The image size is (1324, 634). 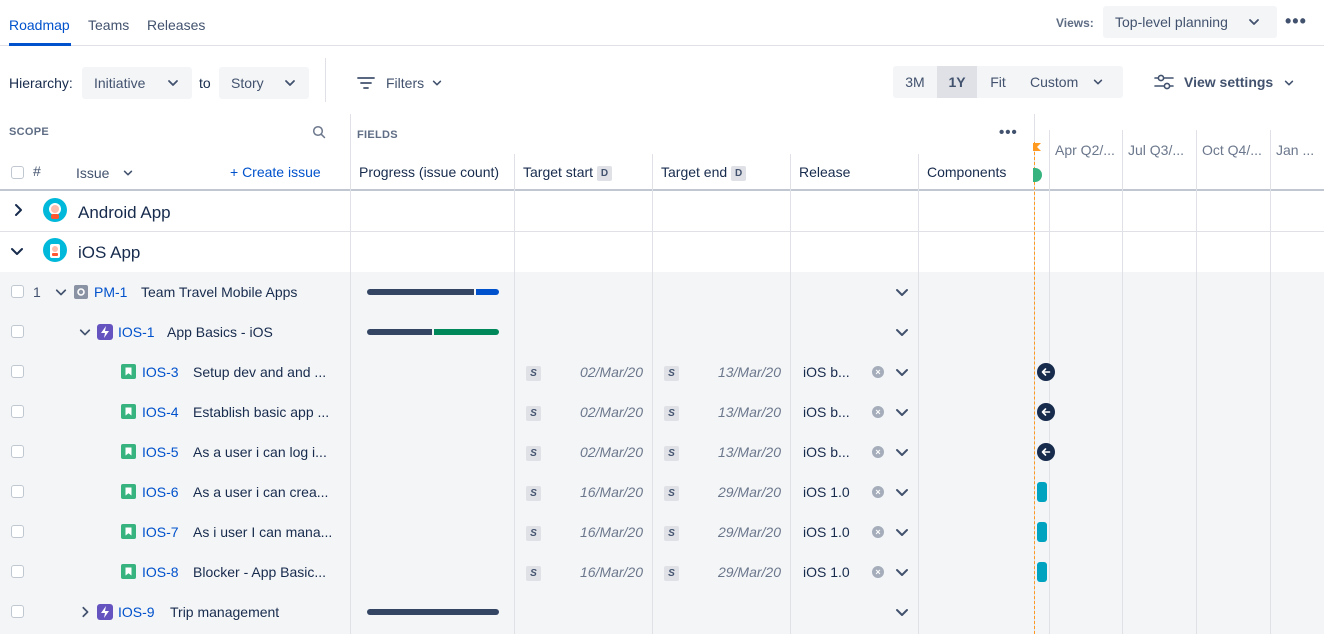 What do you see at coordinates (319, 132) in the screenshot?
I see `search-icon` at bounding box center [319, 132].